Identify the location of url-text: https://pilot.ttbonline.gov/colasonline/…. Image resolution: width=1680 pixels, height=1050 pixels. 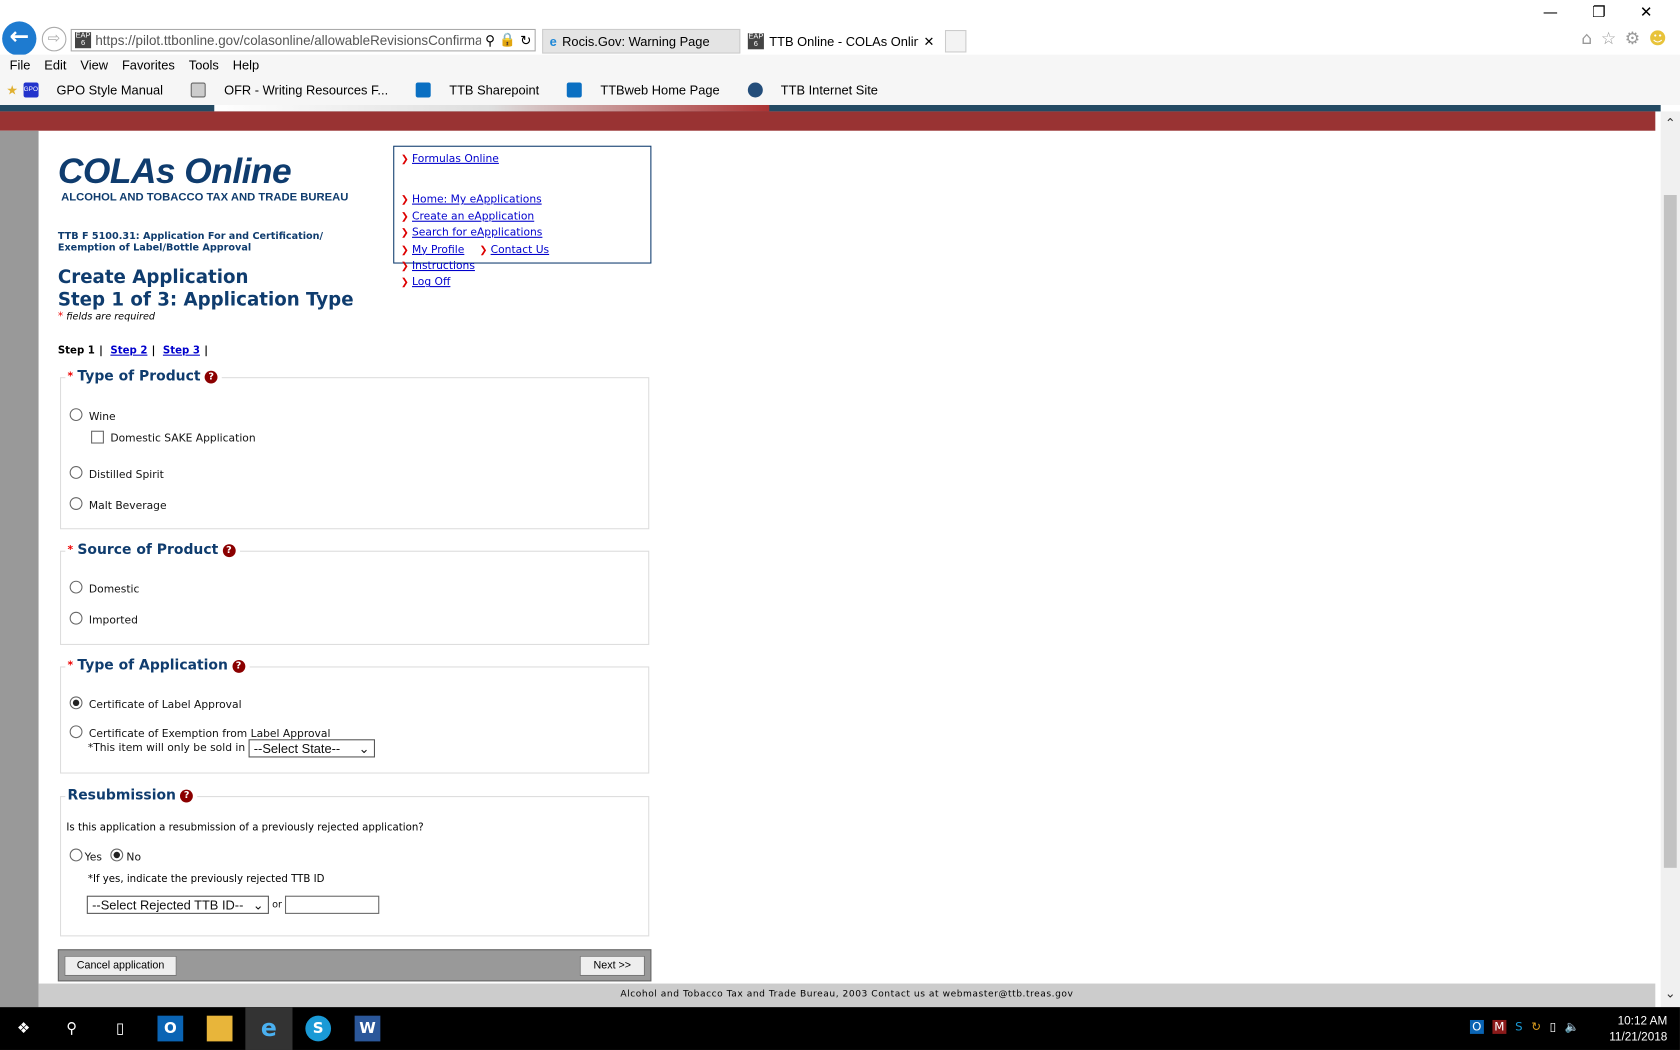
(287, 40).